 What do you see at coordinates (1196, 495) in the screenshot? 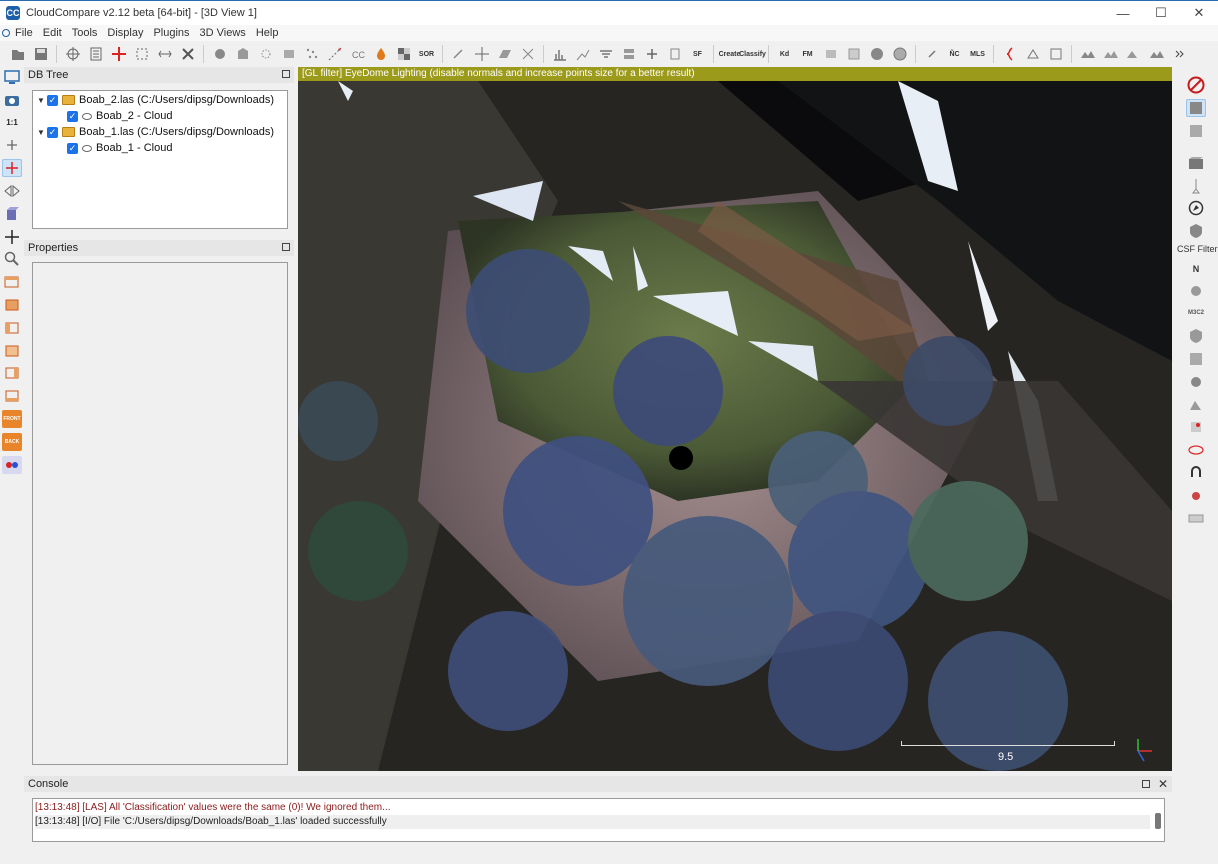
I see `bug-icon` at bounding box center [1196, 495].